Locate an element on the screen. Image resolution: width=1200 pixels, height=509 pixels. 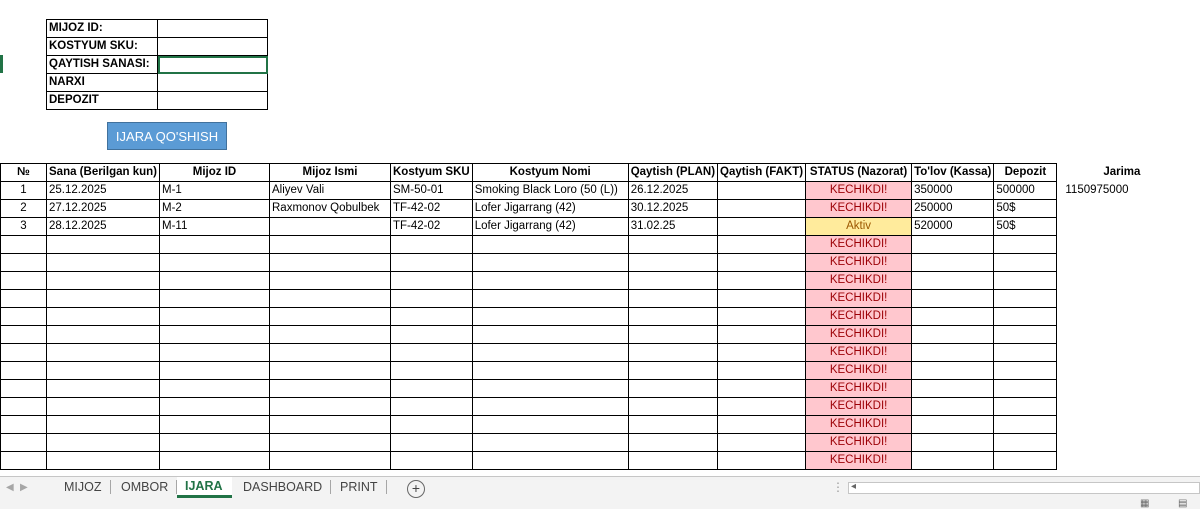
cell-qaytish-plan: 30.12.2025 is located at coordinates (673, 208).